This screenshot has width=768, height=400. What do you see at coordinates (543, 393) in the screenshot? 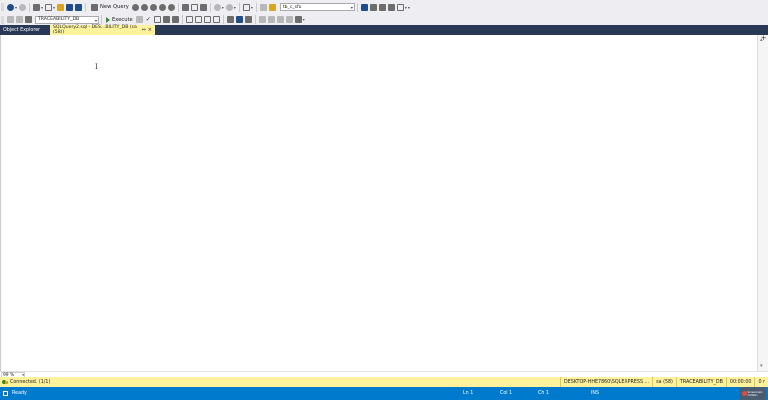
I see `character-number: Ch 1` at bounding box center [543, 393].